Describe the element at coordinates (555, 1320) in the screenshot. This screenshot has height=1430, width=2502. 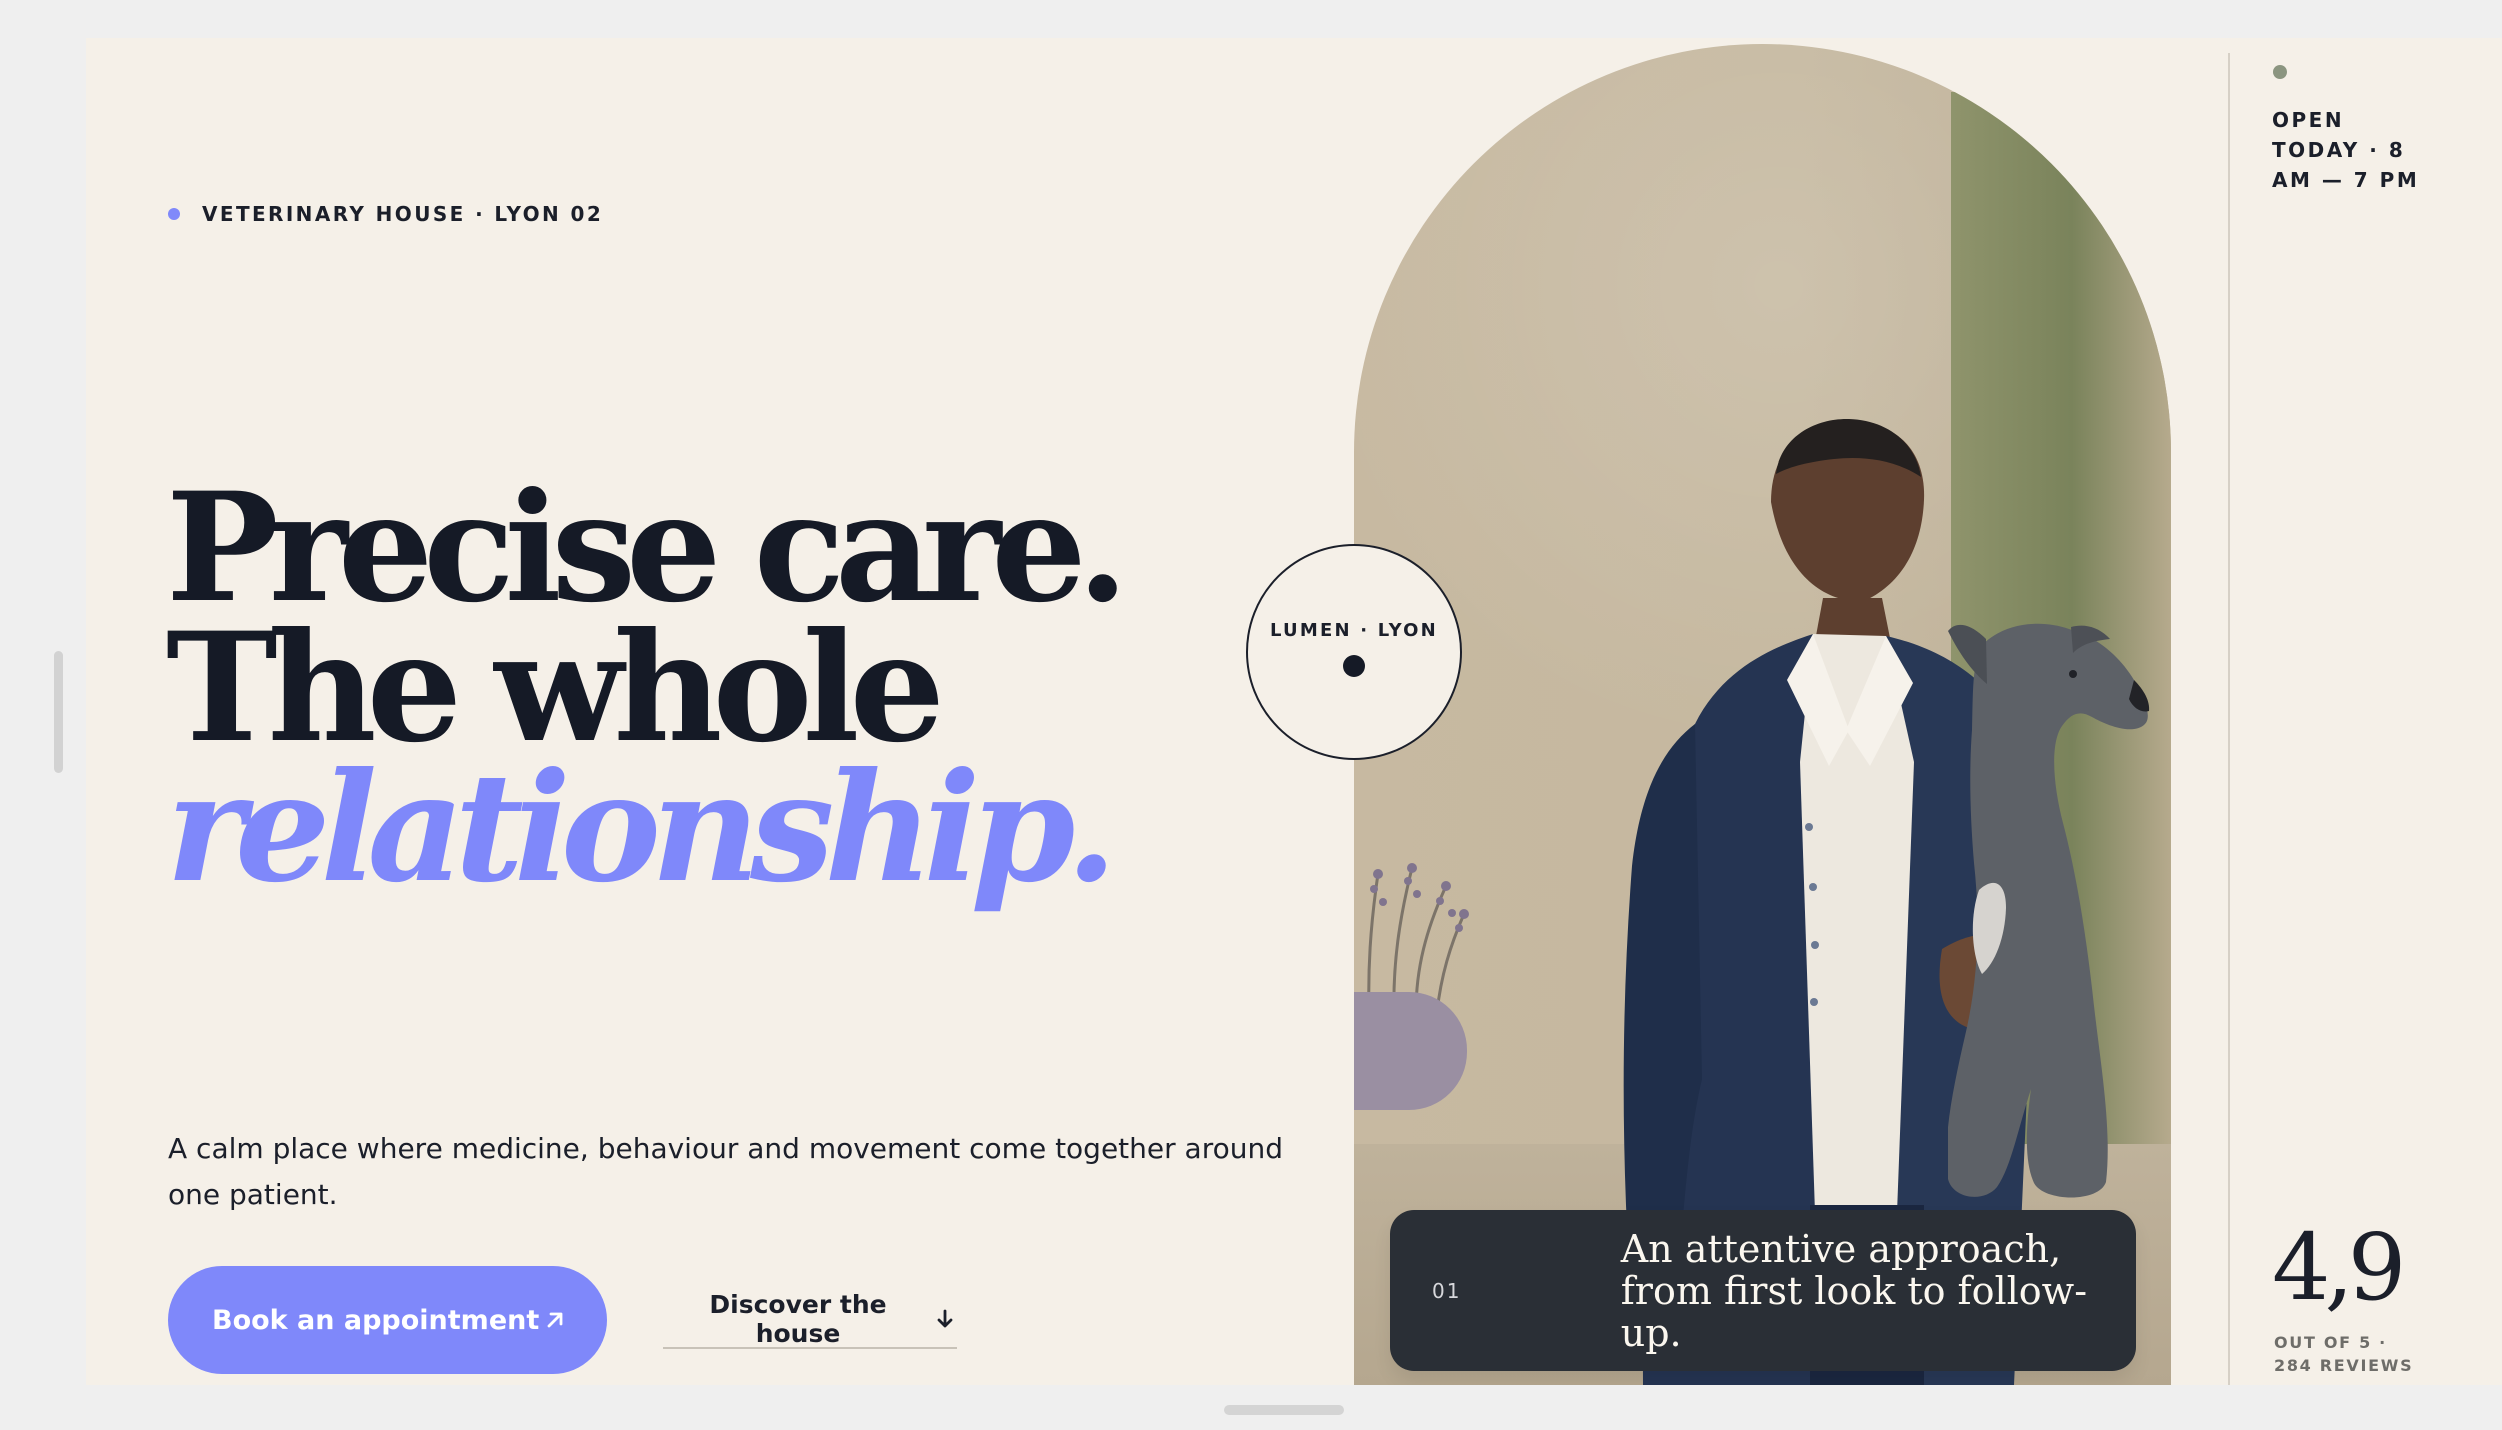
I see `arrow-up-right-icon` at that location.